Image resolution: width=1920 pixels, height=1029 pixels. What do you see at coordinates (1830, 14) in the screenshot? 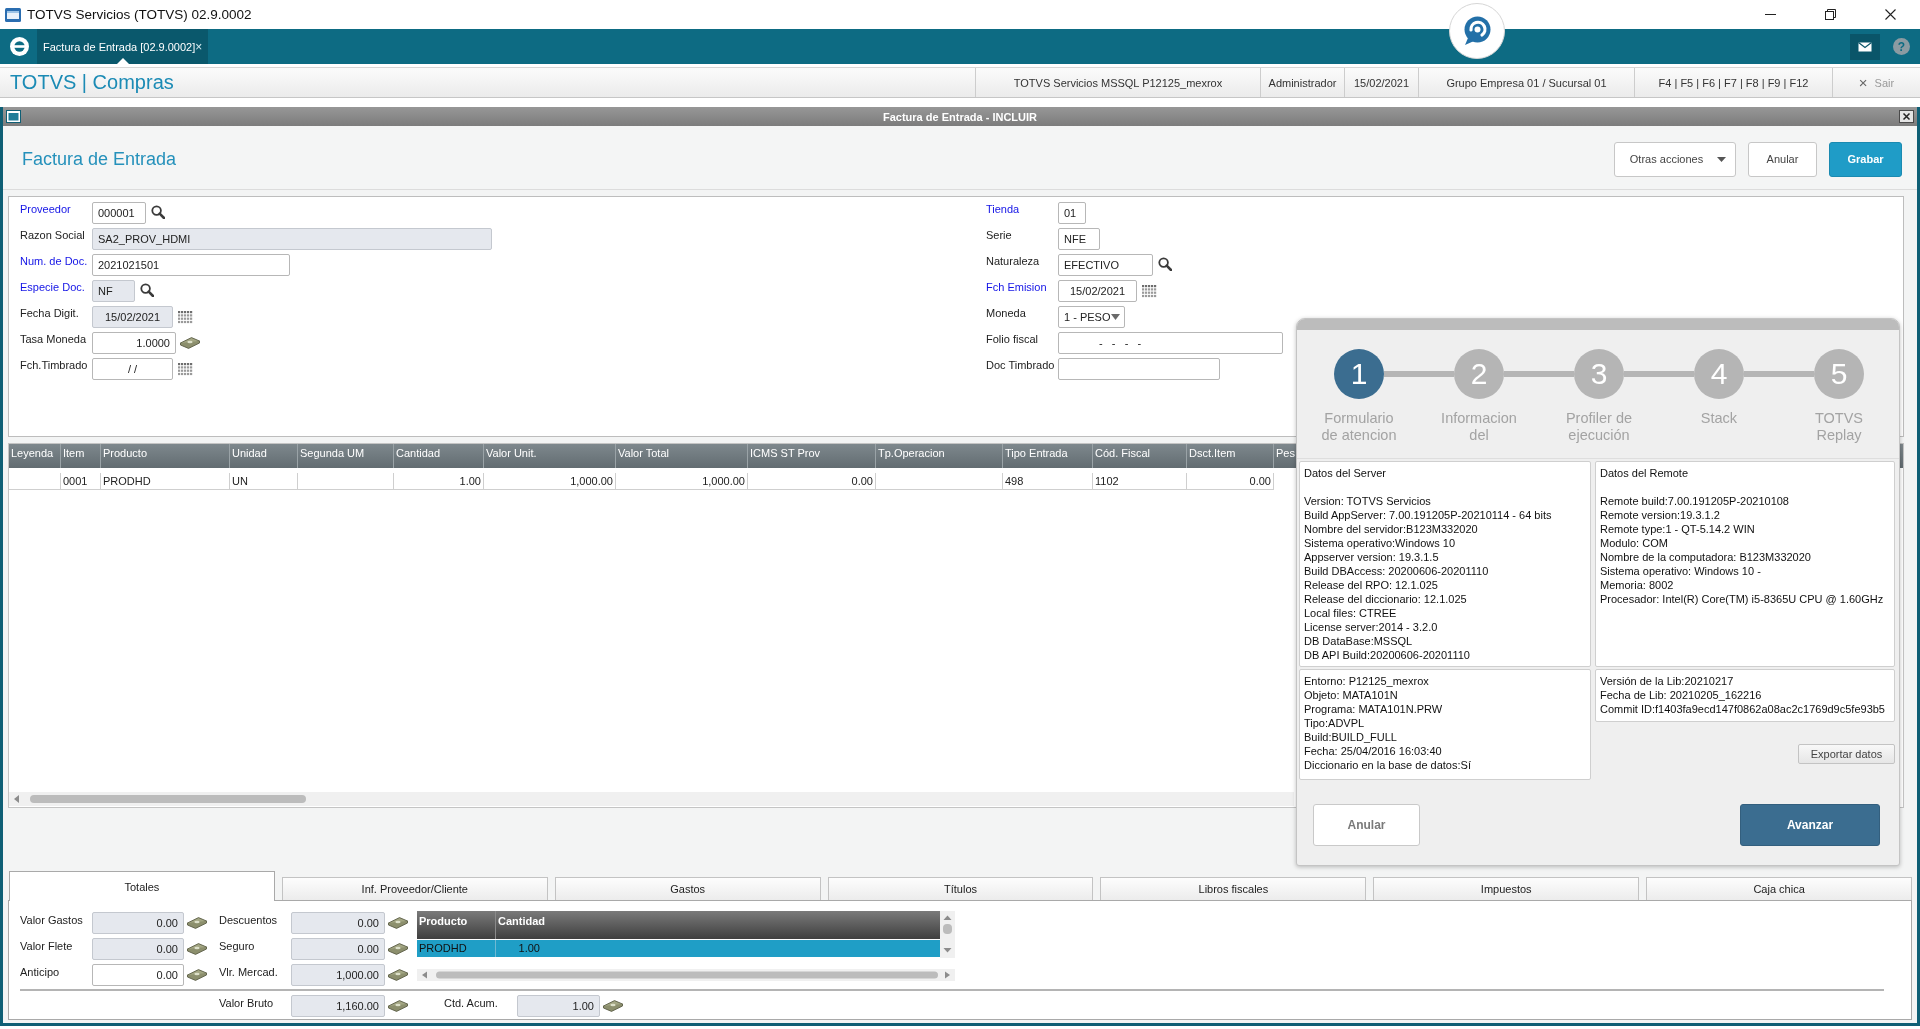
I see `restore-icon` at bounding box center [1830, 14].